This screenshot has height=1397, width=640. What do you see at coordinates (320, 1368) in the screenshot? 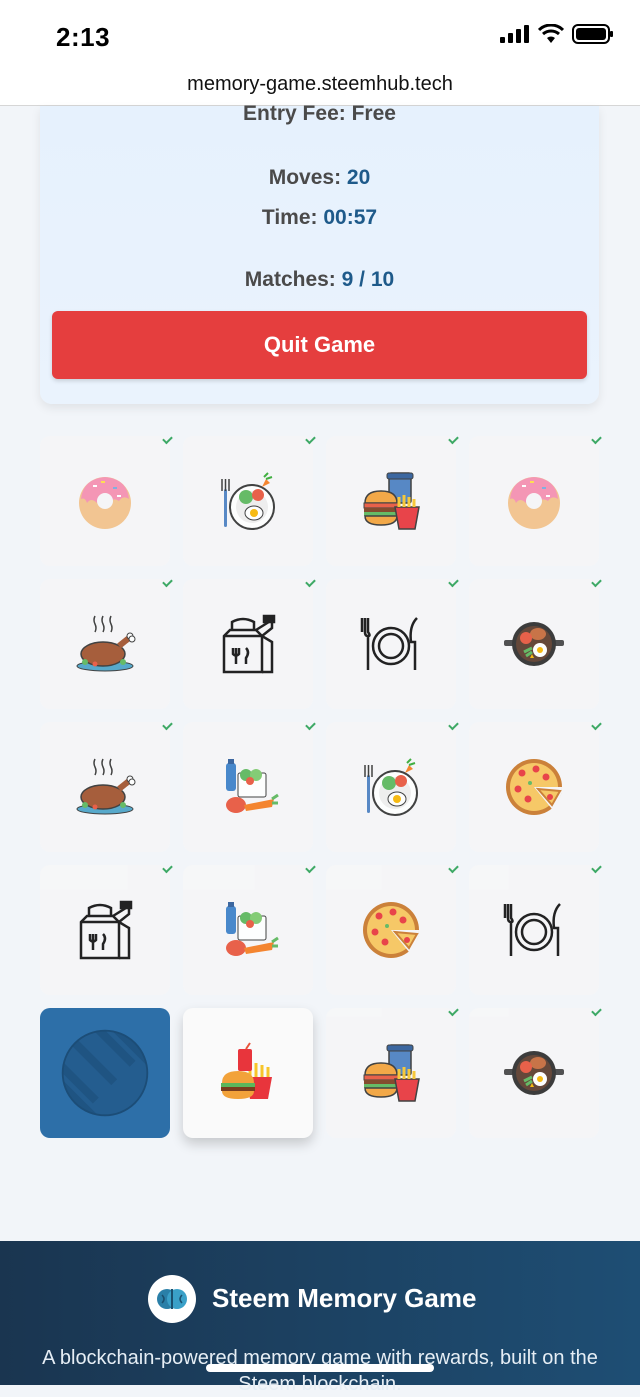
I see `home-indicator` at bounding box center [320, 1368].